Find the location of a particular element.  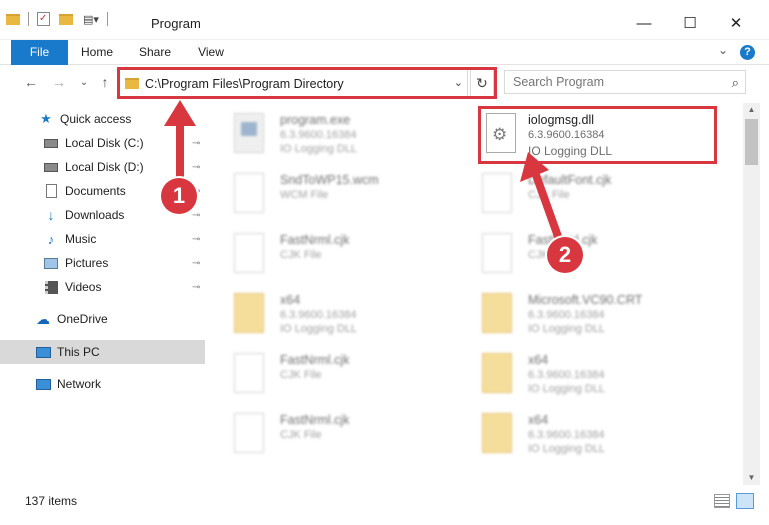

file-item: DefaultFont.cjk CJK File is located at coordinates (607, 193).